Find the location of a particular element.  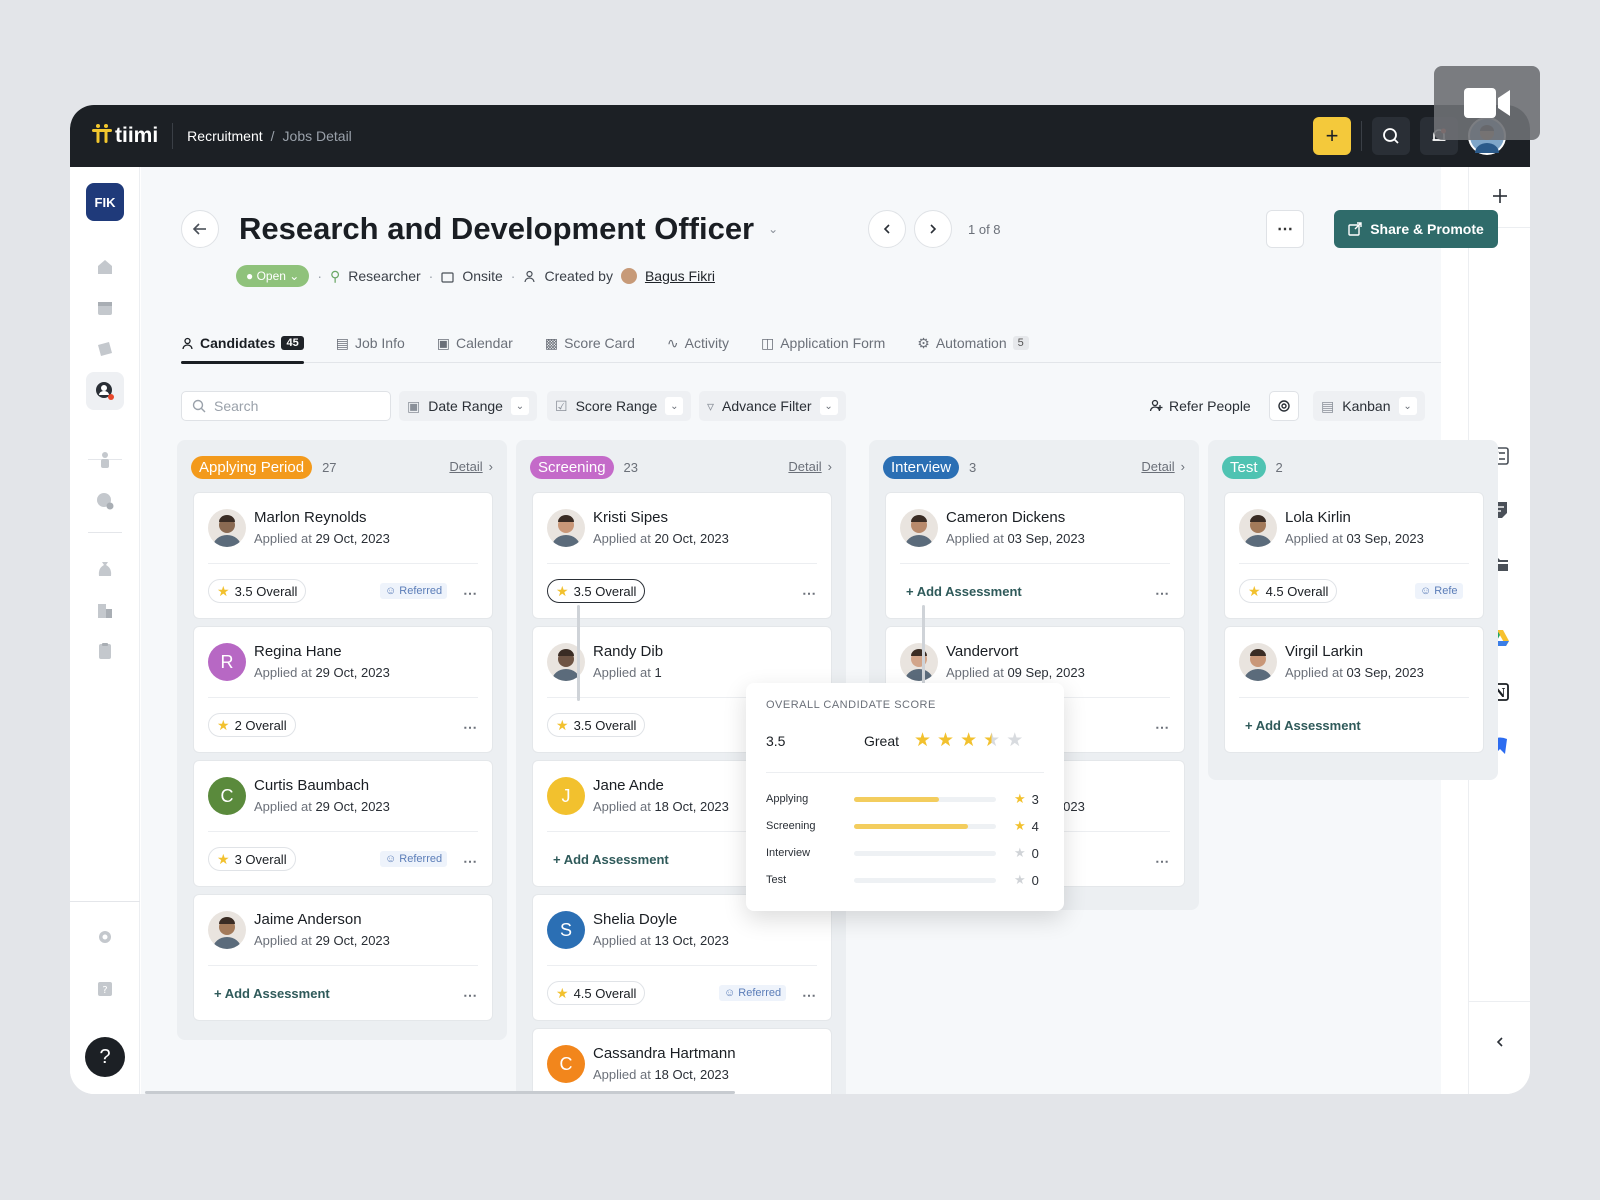

stage-badge: Screening is located at coordinates (572, 467).